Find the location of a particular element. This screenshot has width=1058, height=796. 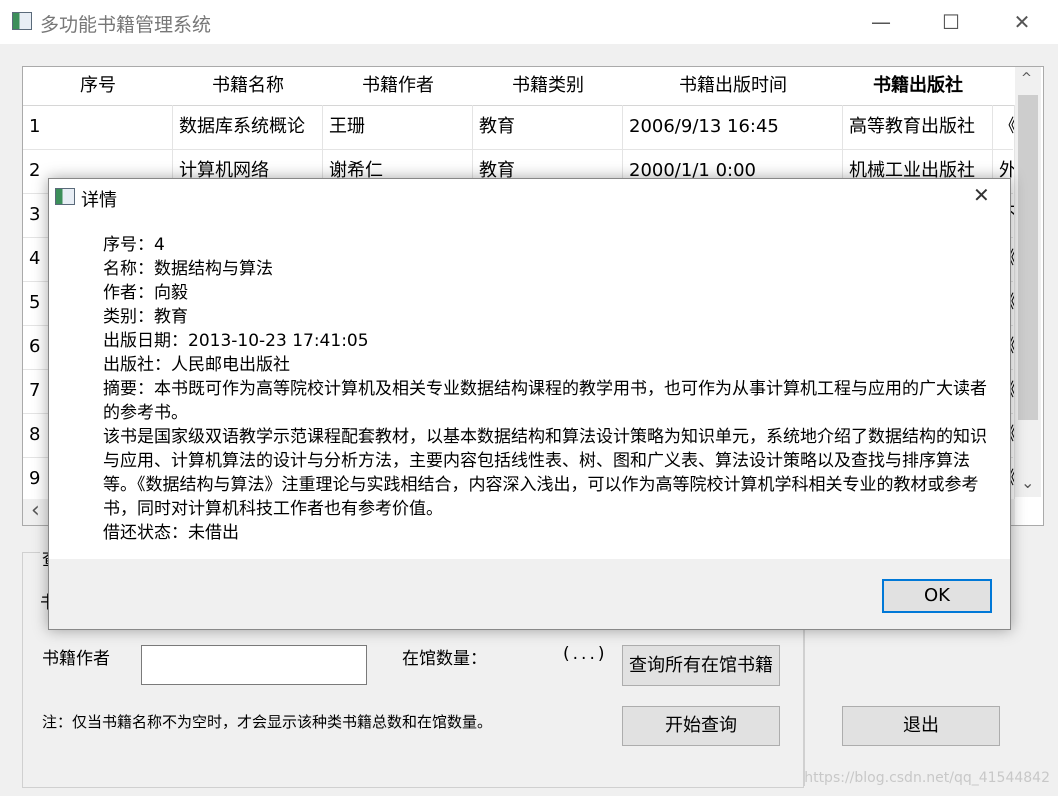

dialog-window-icon is located at coordinates (65, 196).